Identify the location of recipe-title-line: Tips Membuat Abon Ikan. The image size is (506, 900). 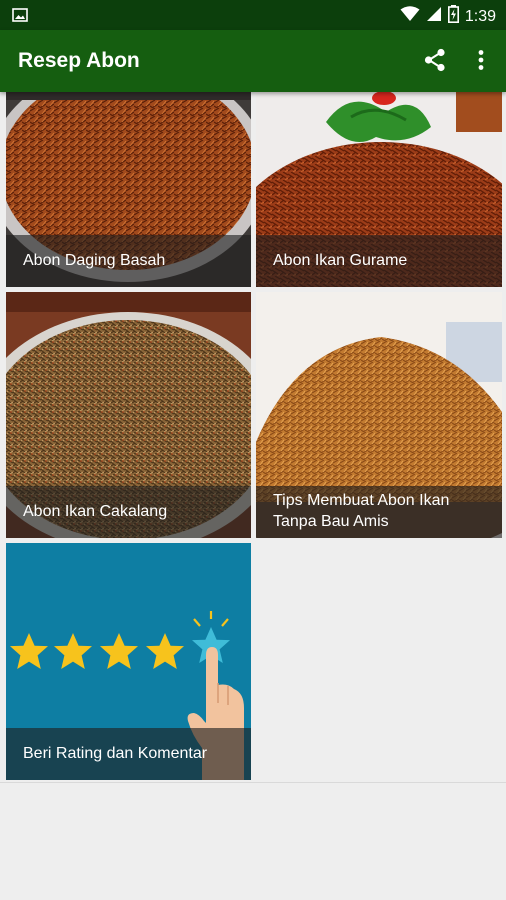
(361, 500).